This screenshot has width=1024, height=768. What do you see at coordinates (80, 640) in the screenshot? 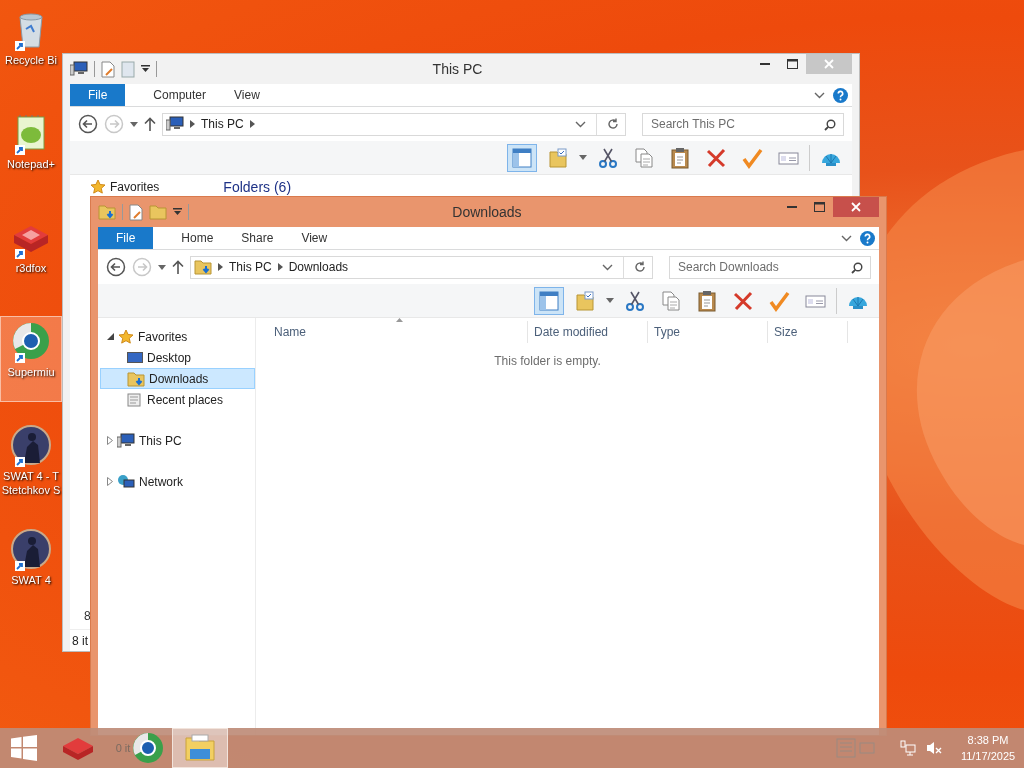
I see `status-text: 8 it` at bounding box center [80, 640].